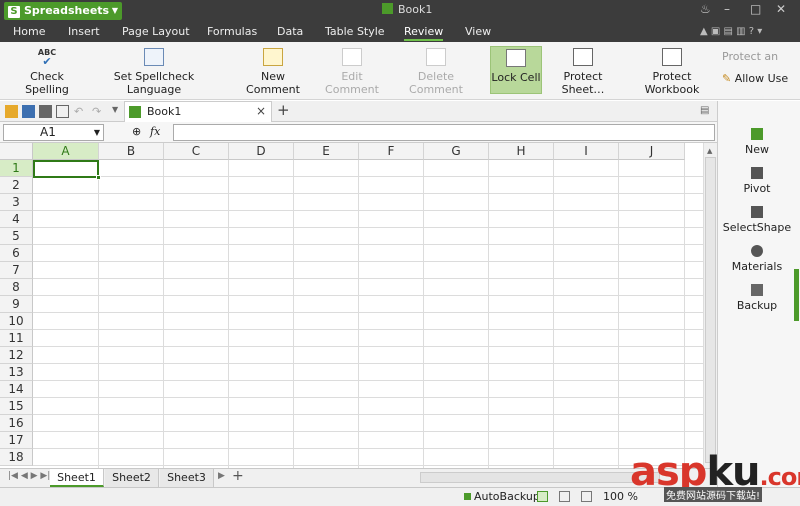 This screenshot has height=506, width=800. Describe the element at coordinates (16, 338) in the screenshot. I see `row-header-11: 11` at that location.